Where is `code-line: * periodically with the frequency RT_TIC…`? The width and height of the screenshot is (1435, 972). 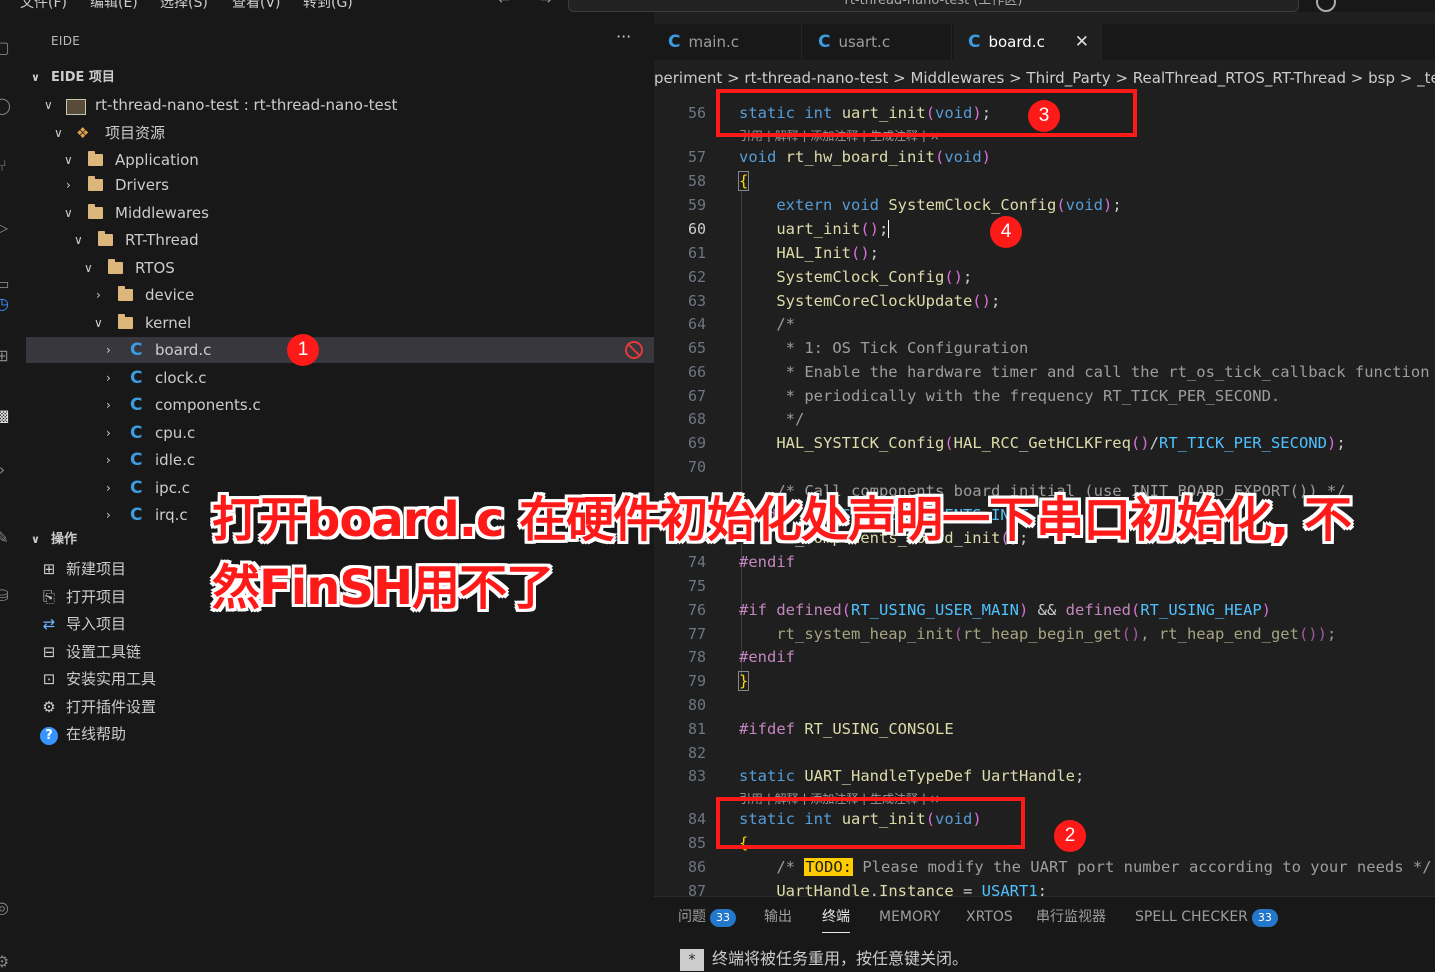
code-line: * periodically with the frequency RT_TIC… is located at coordinates (1010, 396).